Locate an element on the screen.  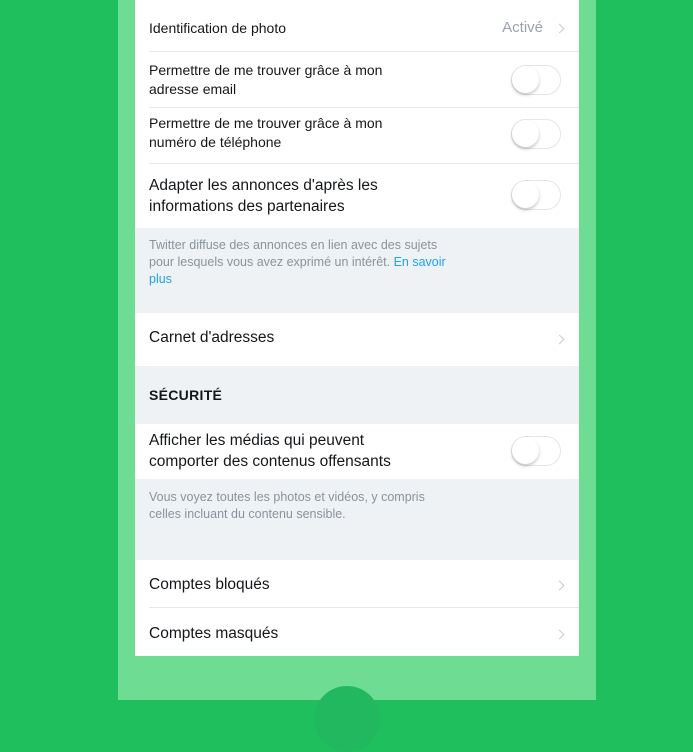
blocked-accounts-row: Comptes bloqués is located at coordinates (357, 584).